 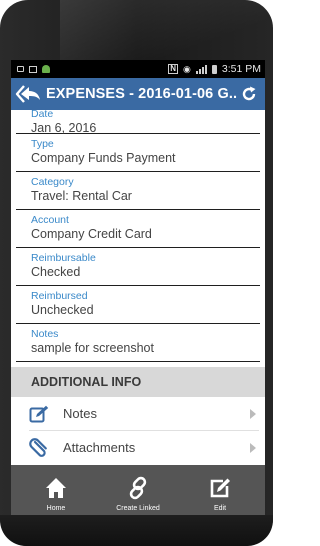 What do you see at coordinates (42, 144) in the screenshot?
I see `field-label: Type` at bounding box center [42, 144].